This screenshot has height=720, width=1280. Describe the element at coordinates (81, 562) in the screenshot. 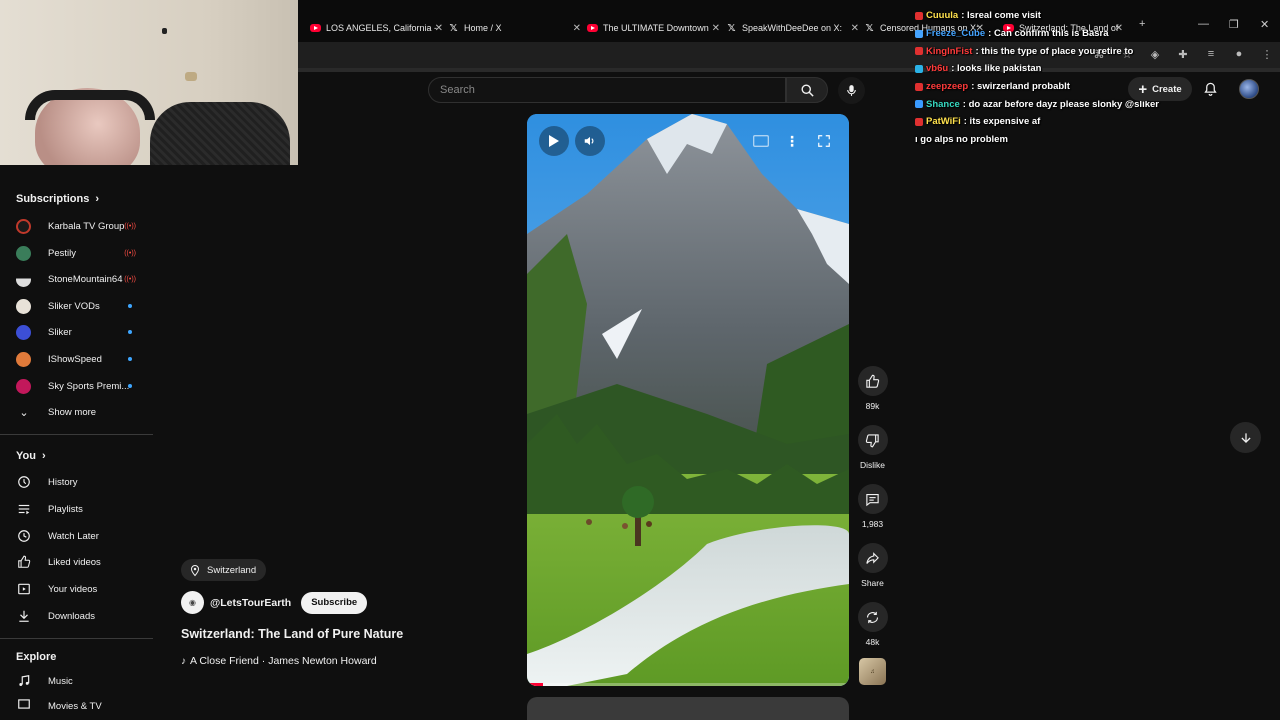

I see `sidebar-item-liked-videos: Liked videos` at that location.